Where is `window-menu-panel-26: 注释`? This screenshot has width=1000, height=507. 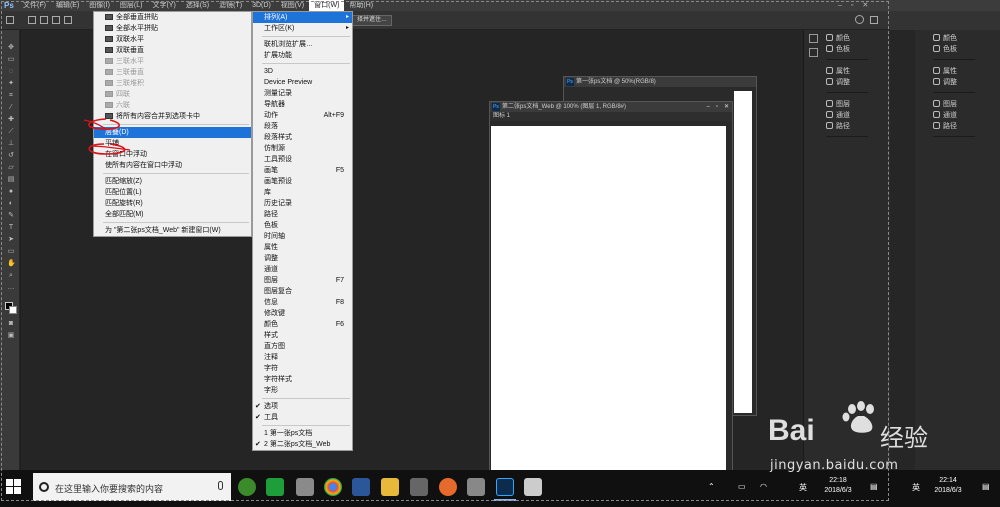 window-menu-panel-26: 注释 is located at coordinates (302, 357).